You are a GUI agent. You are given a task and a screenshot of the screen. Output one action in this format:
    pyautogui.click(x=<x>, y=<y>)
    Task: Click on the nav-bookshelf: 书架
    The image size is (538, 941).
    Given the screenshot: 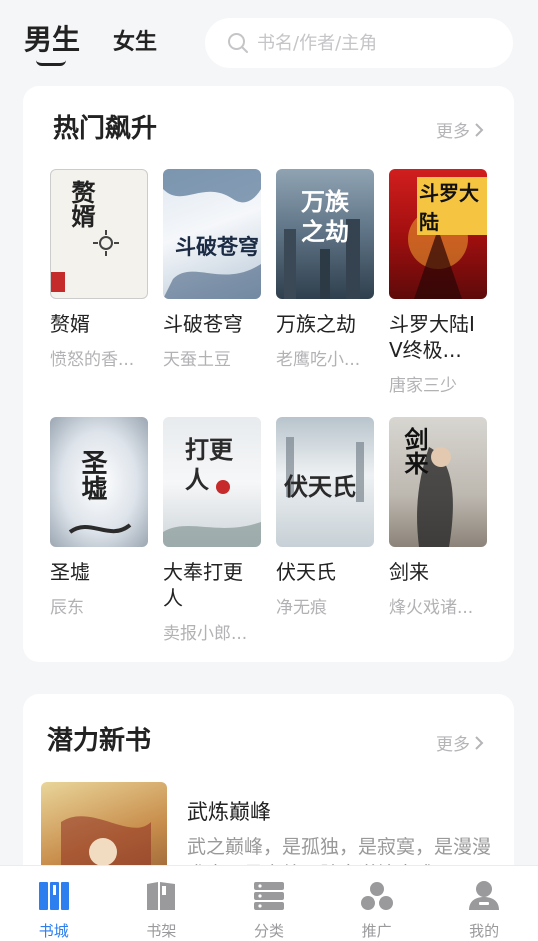 What is the action you would take?
    pyautogui.click(x=162, y=903)
    